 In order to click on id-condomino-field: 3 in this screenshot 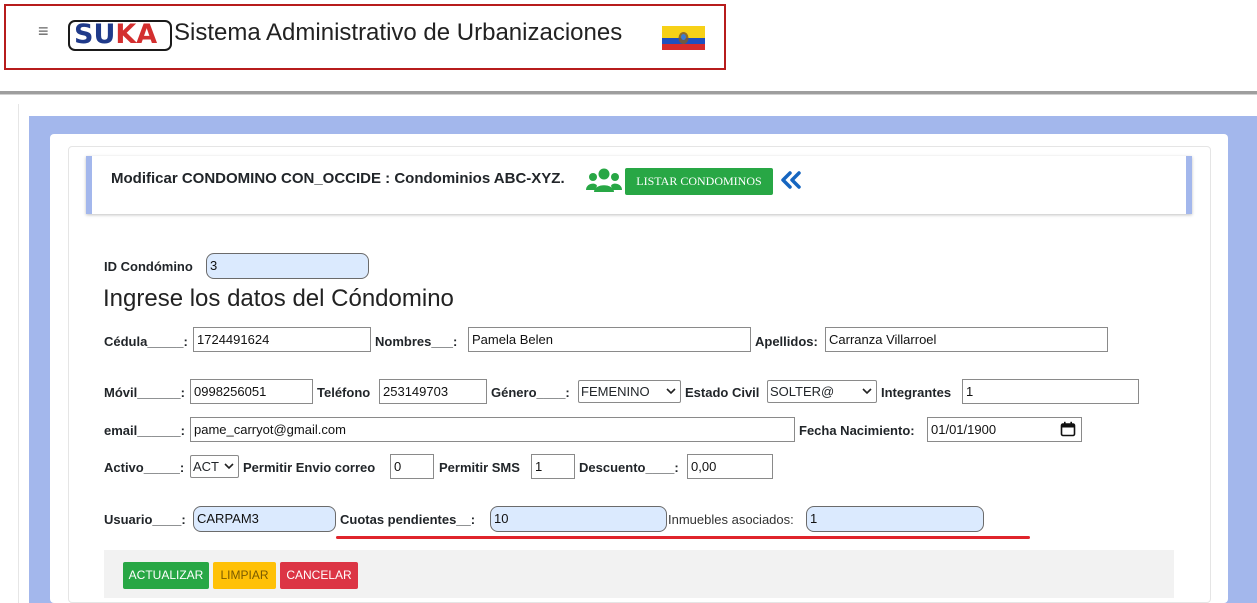, I will do `click(287, 266)`.